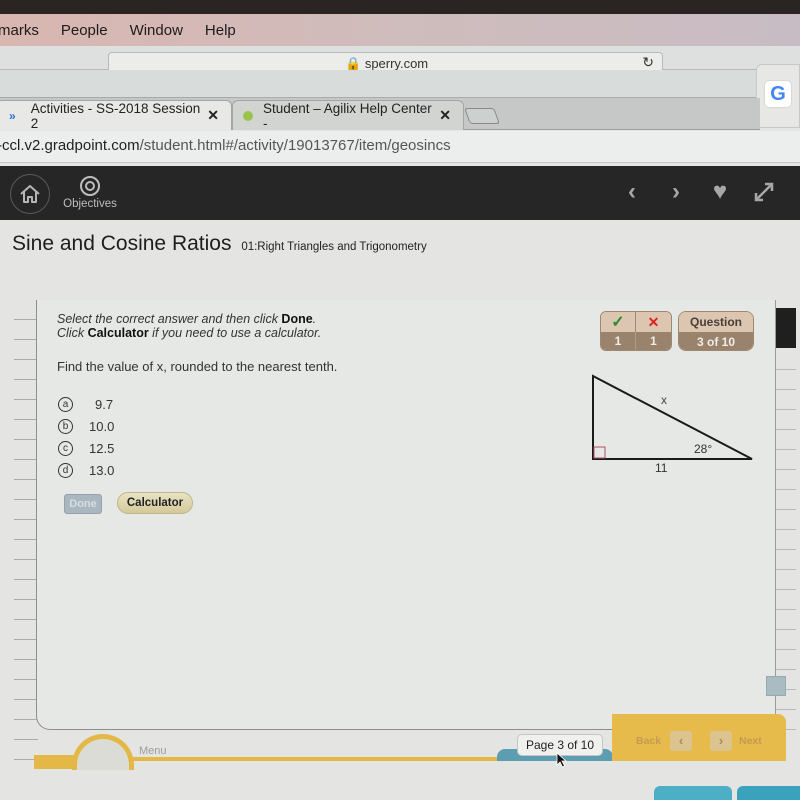  I want to click on objectives-label: Objectives, so click(90, 204).